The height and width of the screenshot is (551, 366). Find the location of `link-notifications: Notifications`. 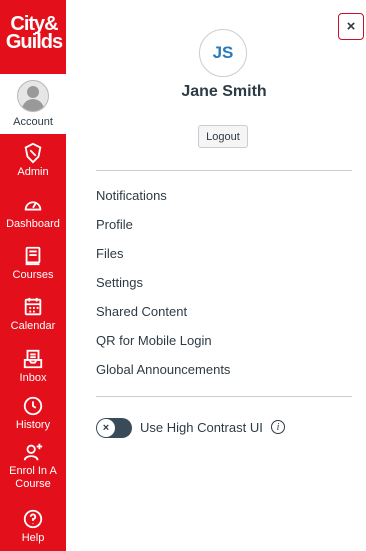

link-notifications: Notifications is located at coordinates (131, 195).